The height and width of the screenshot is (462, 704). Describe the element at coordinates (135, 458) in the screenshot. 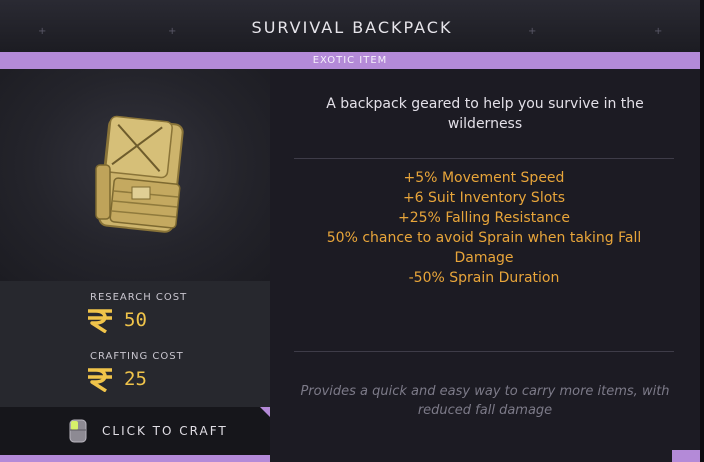

I see `bottom-accent-bar` at that location.